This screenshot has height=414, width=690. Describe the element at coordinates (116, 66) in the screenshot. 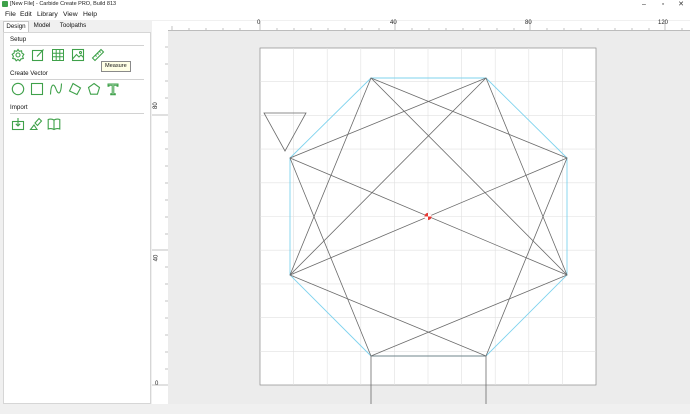

I see `measure-tooltip: Measure` at that location.